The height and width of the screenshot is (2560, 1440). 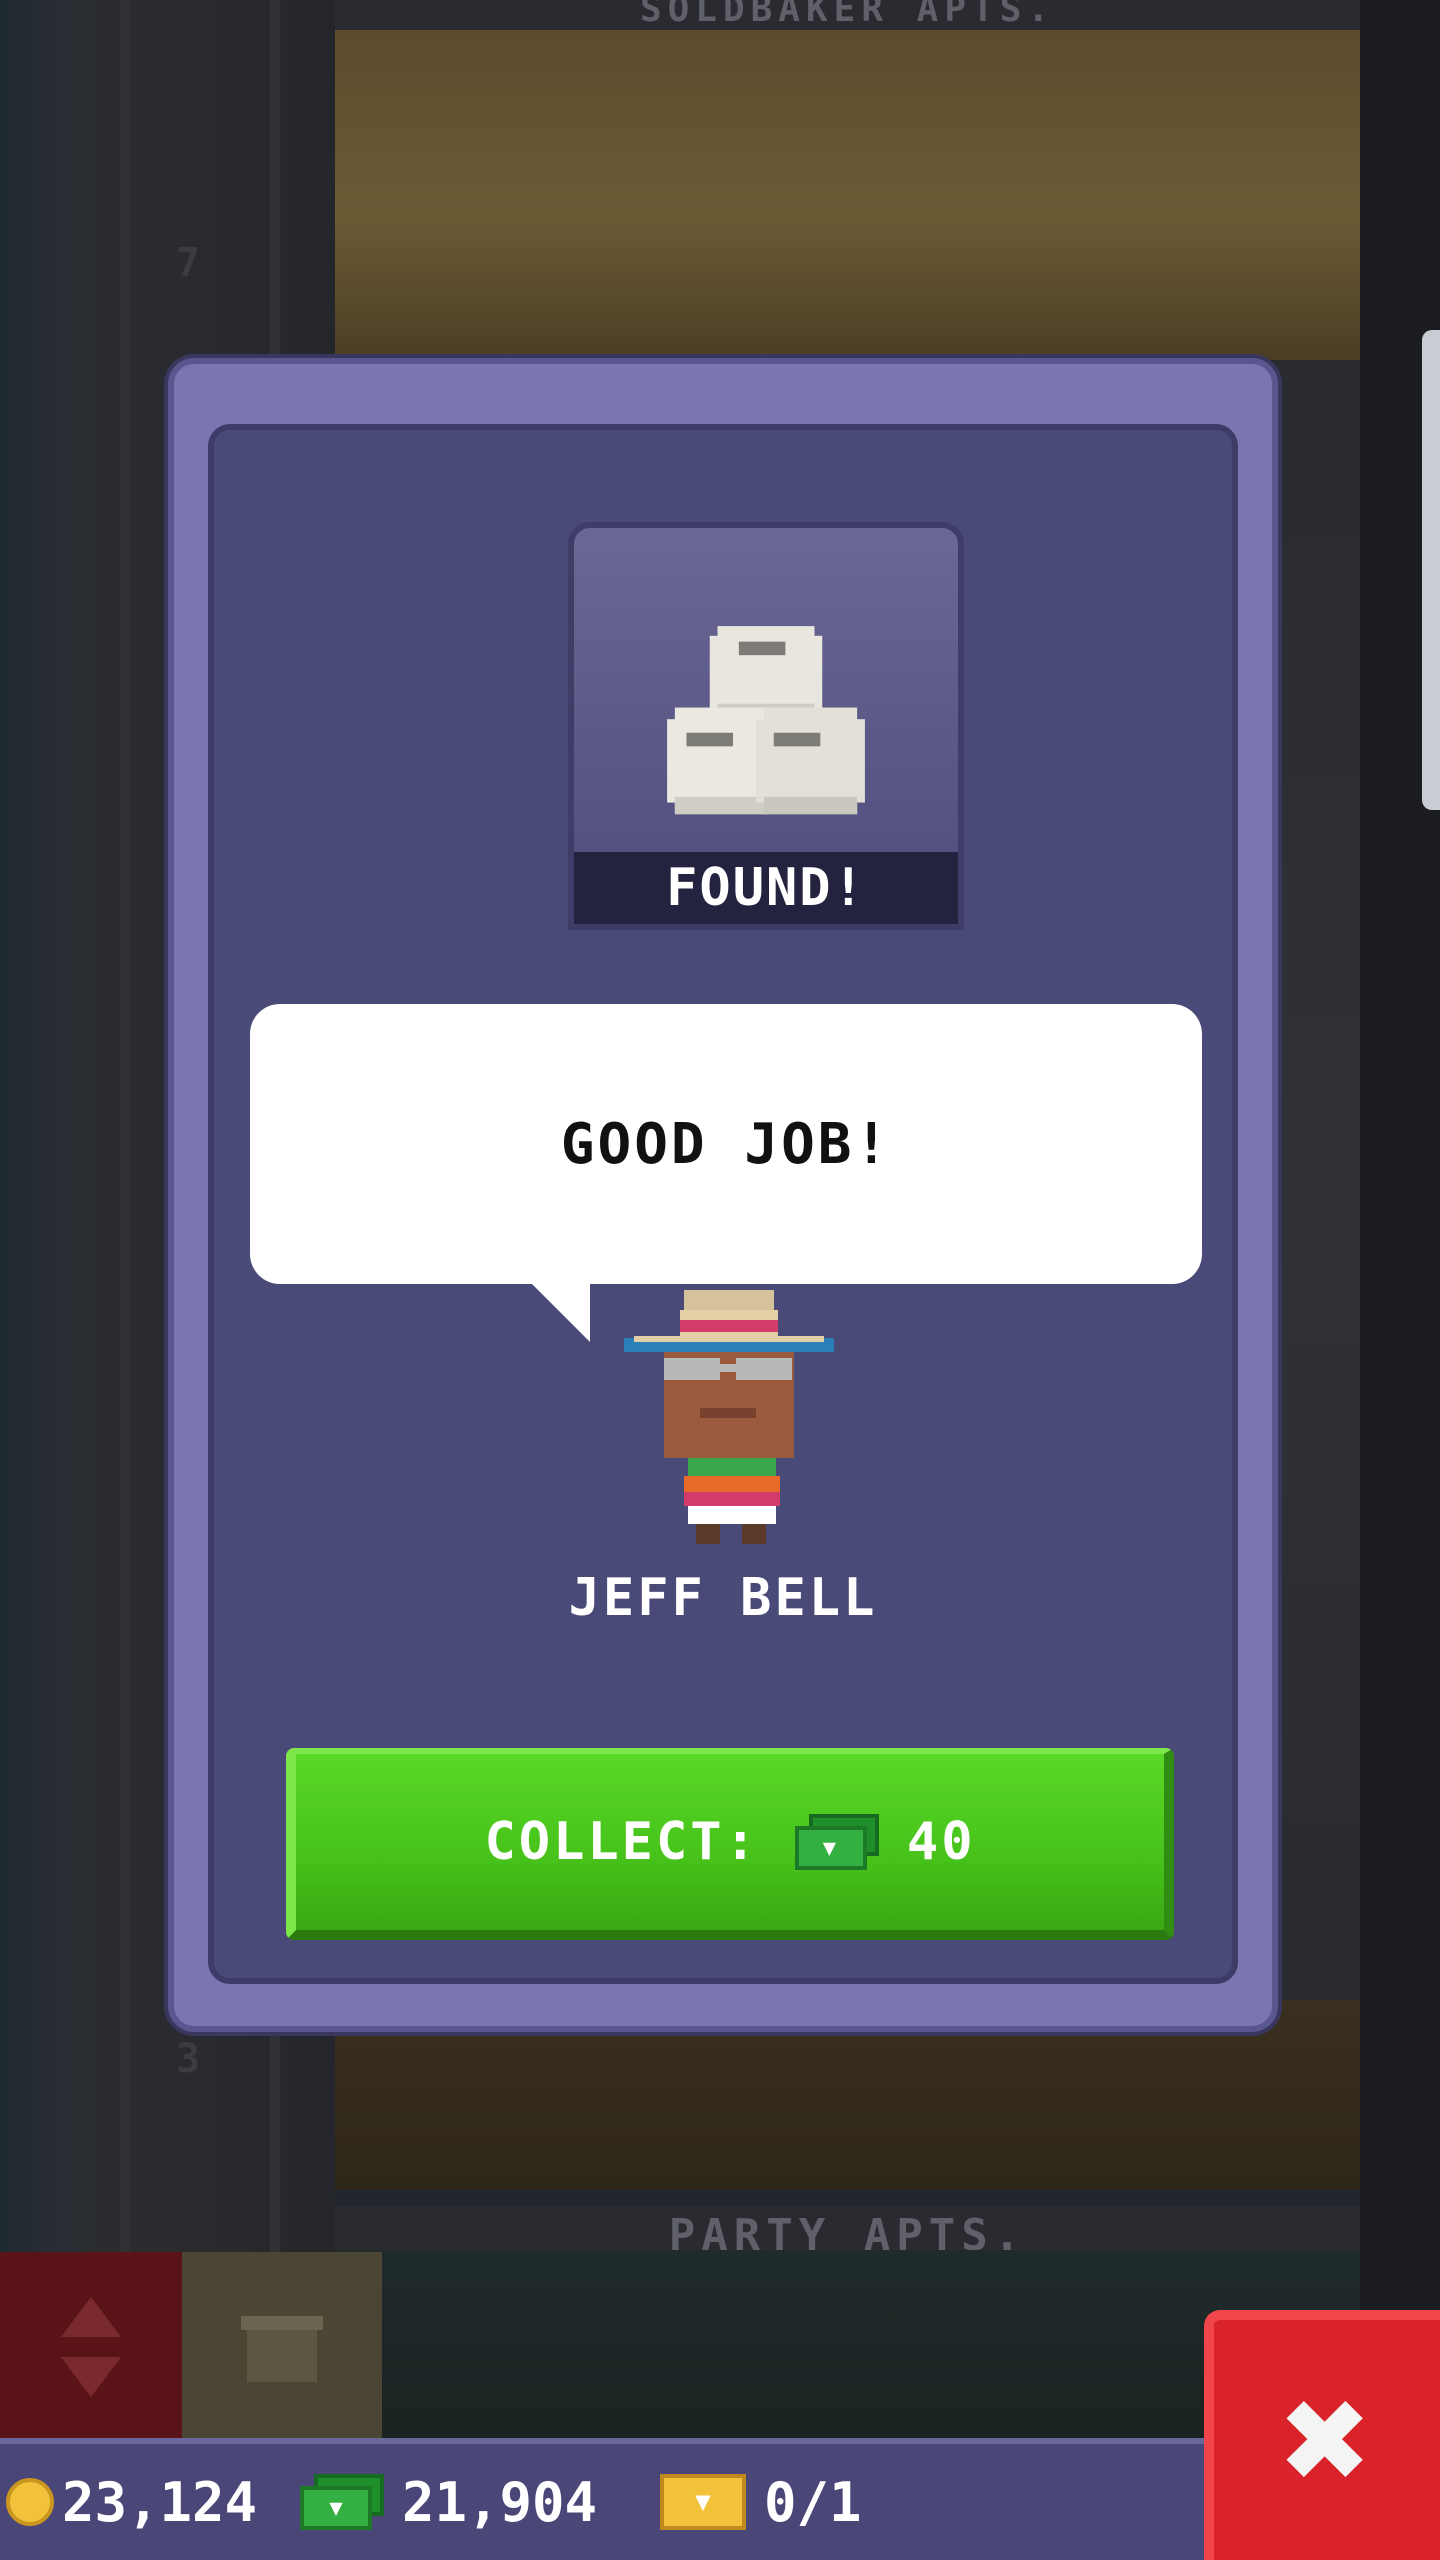 I want to click on tickets-value: 0/1, so click(x=813, y=2502).